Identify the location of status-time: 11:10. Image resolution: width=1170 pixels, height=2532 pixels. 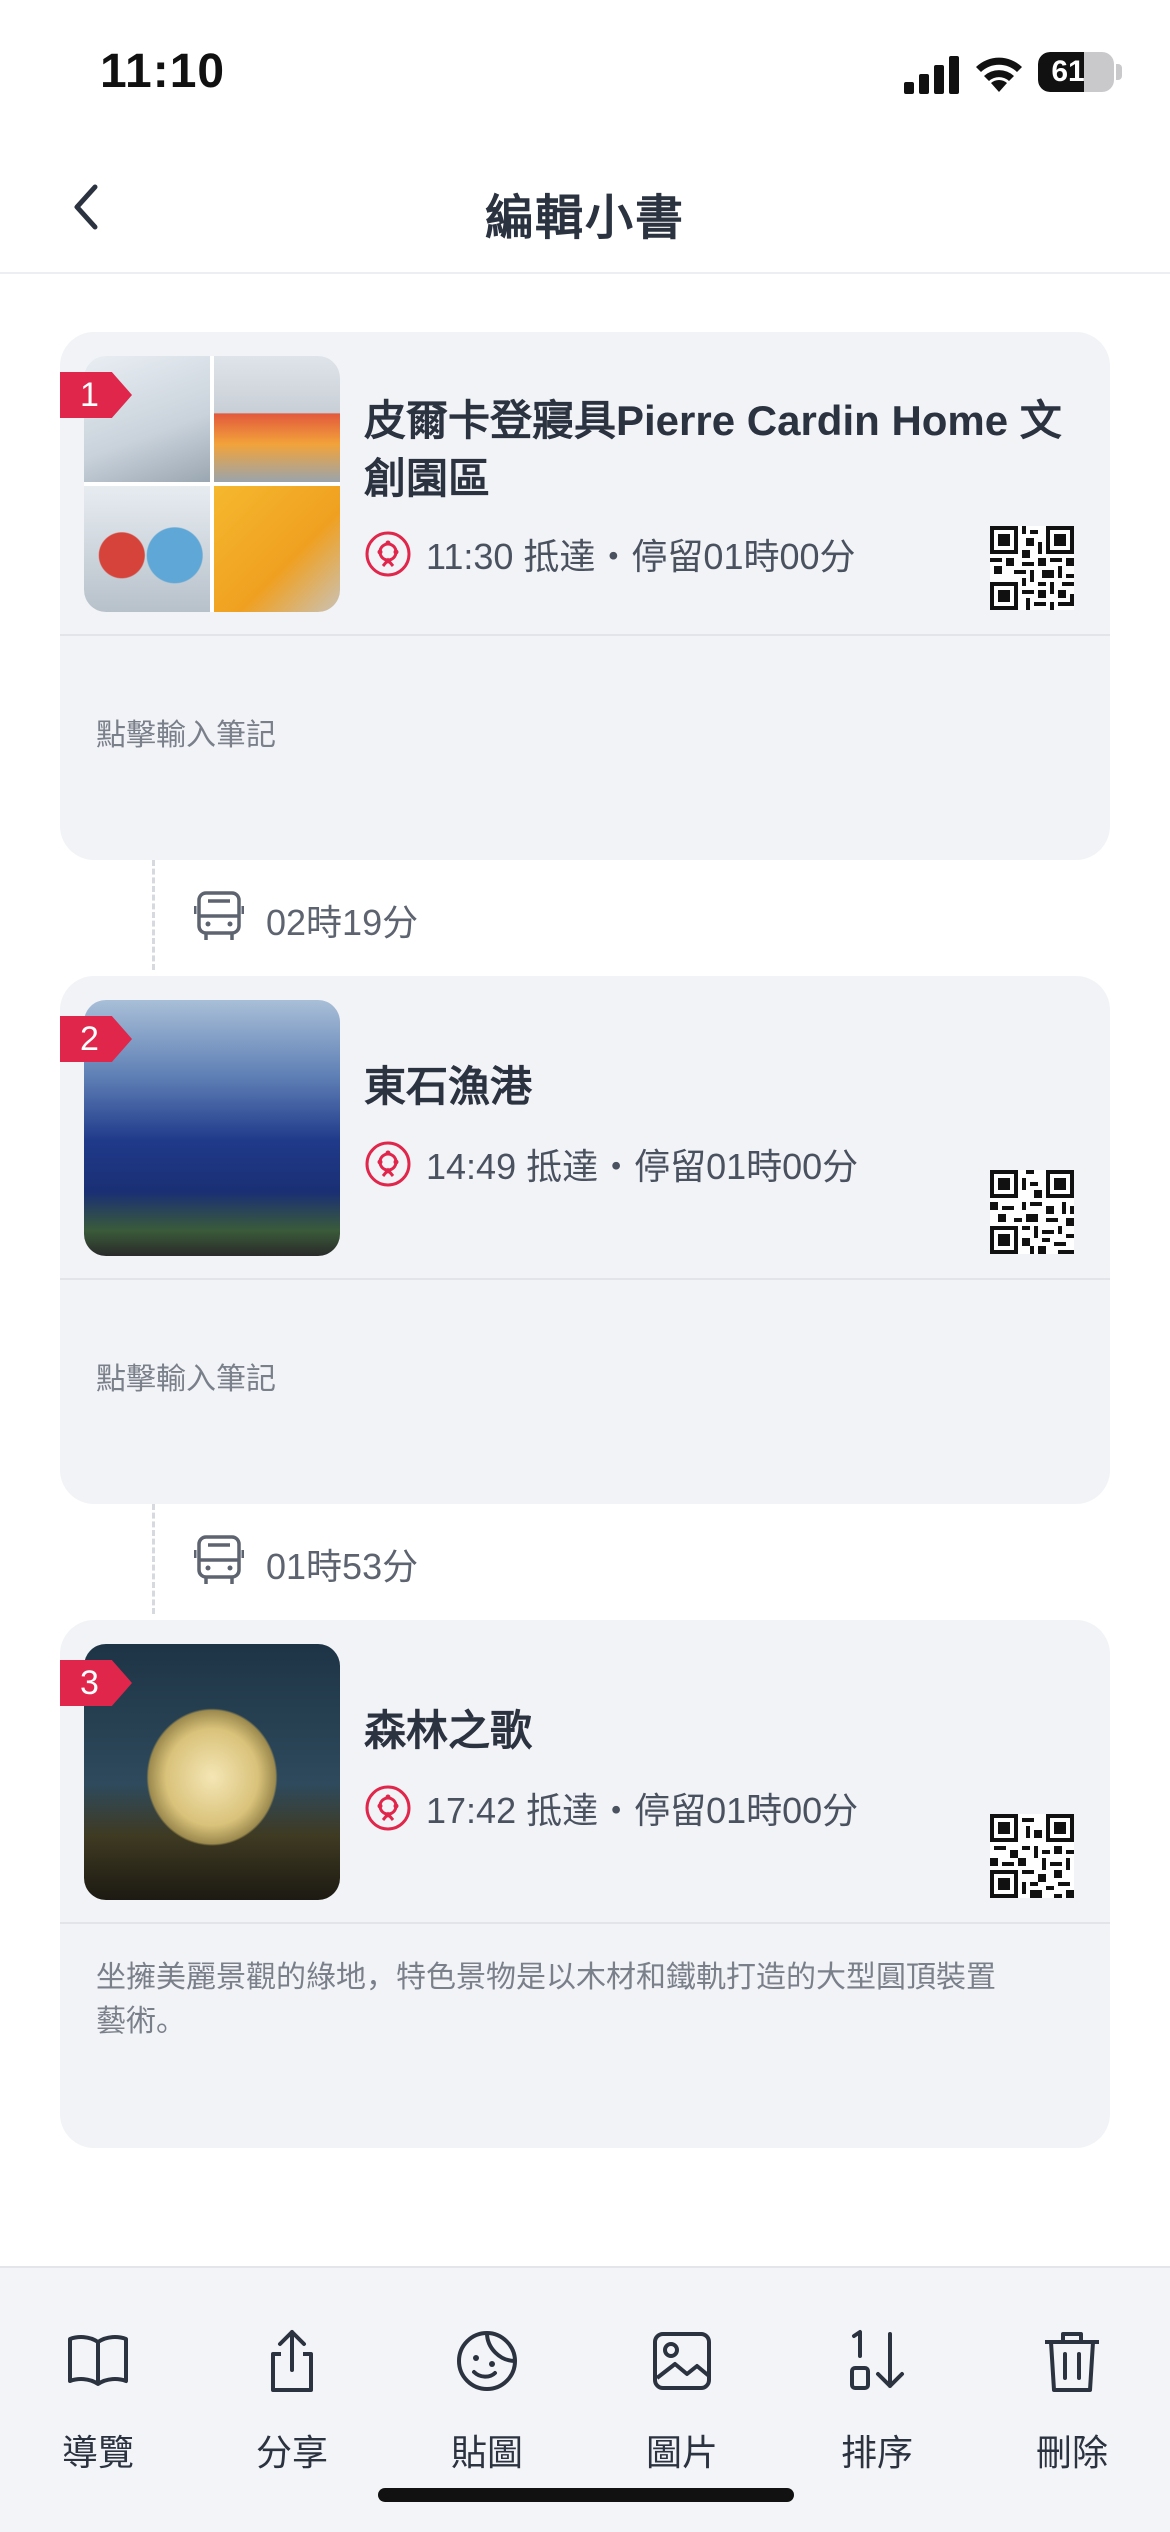
(163, 71).